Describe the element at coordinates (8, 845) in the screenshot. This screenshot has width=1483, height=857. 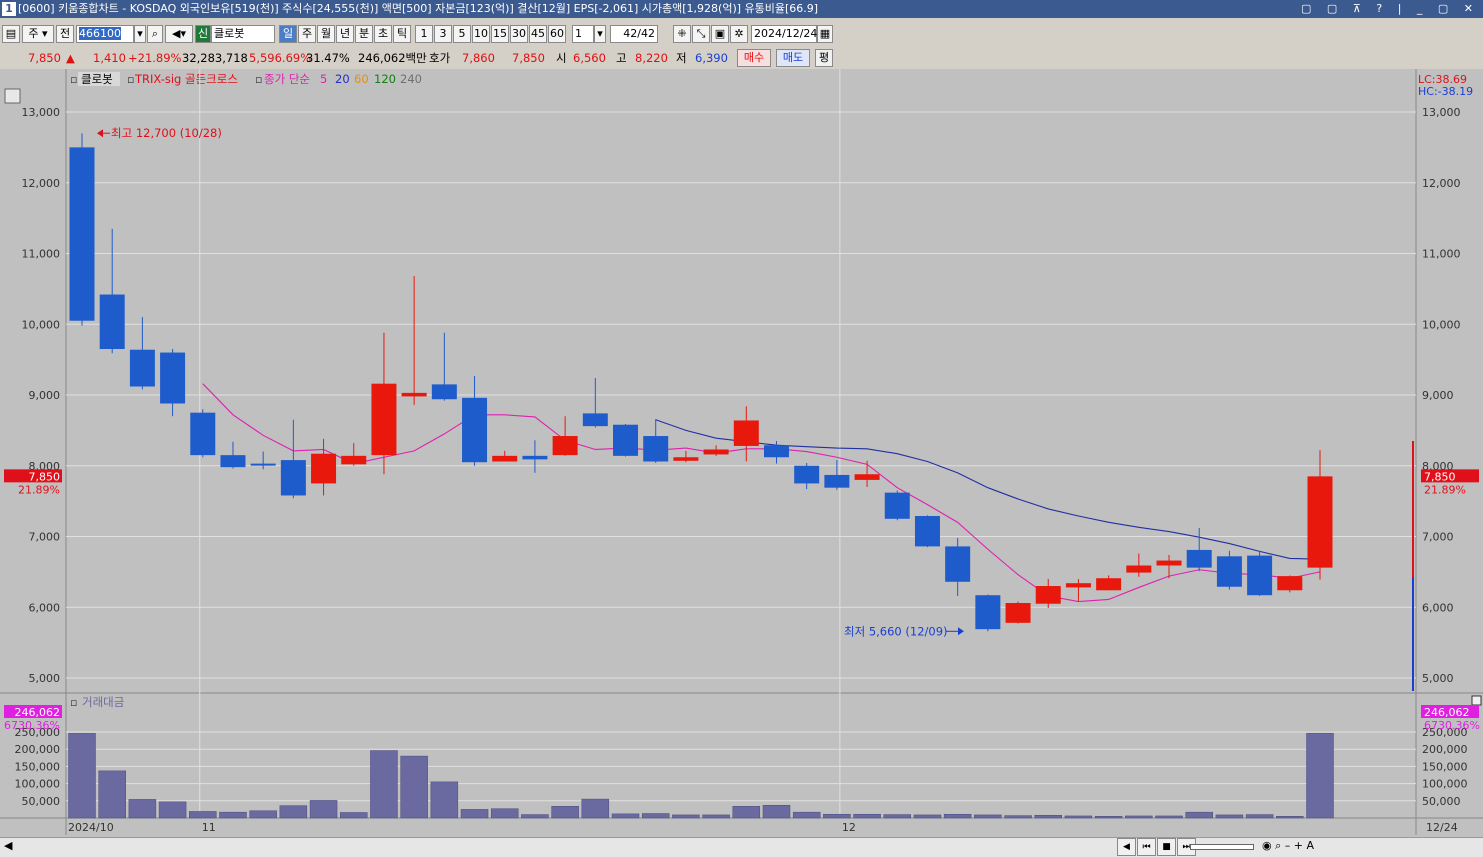
I see `scroll-left-icon: ◀` at that location.